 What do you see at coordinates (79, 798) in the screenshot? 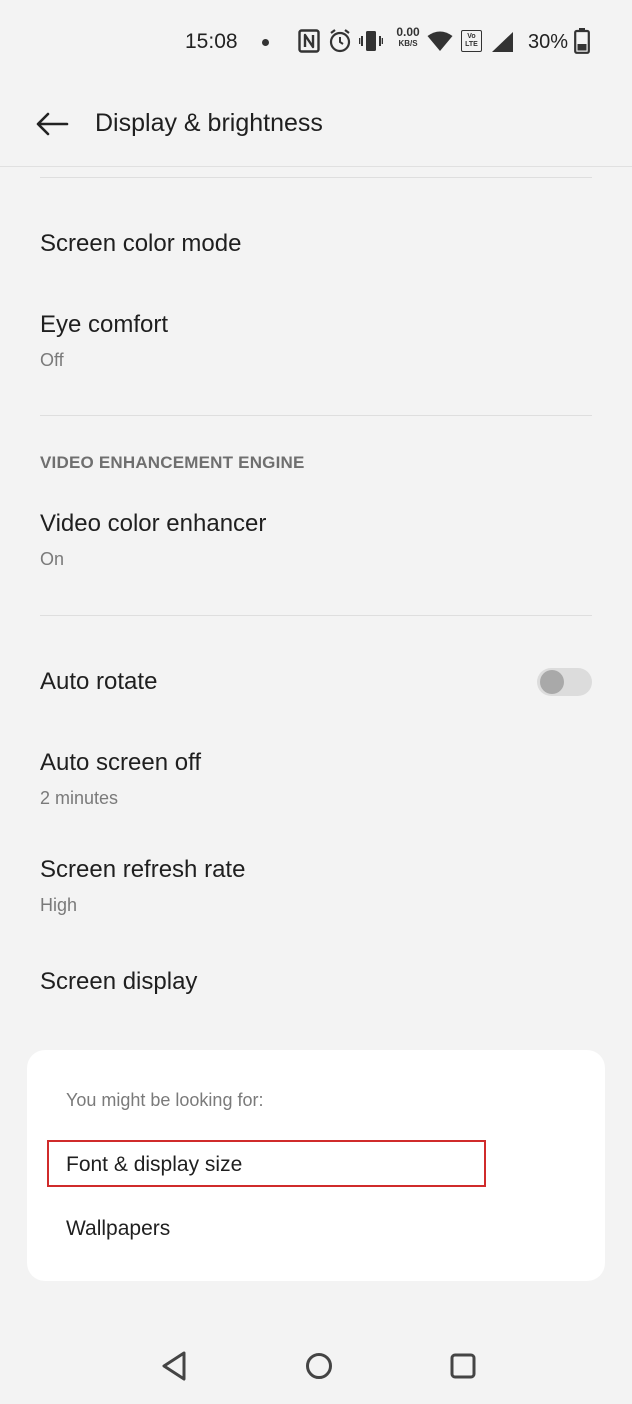
I see `auto-screen-off-value: 2 minutes` at bounding box center [79, 798].